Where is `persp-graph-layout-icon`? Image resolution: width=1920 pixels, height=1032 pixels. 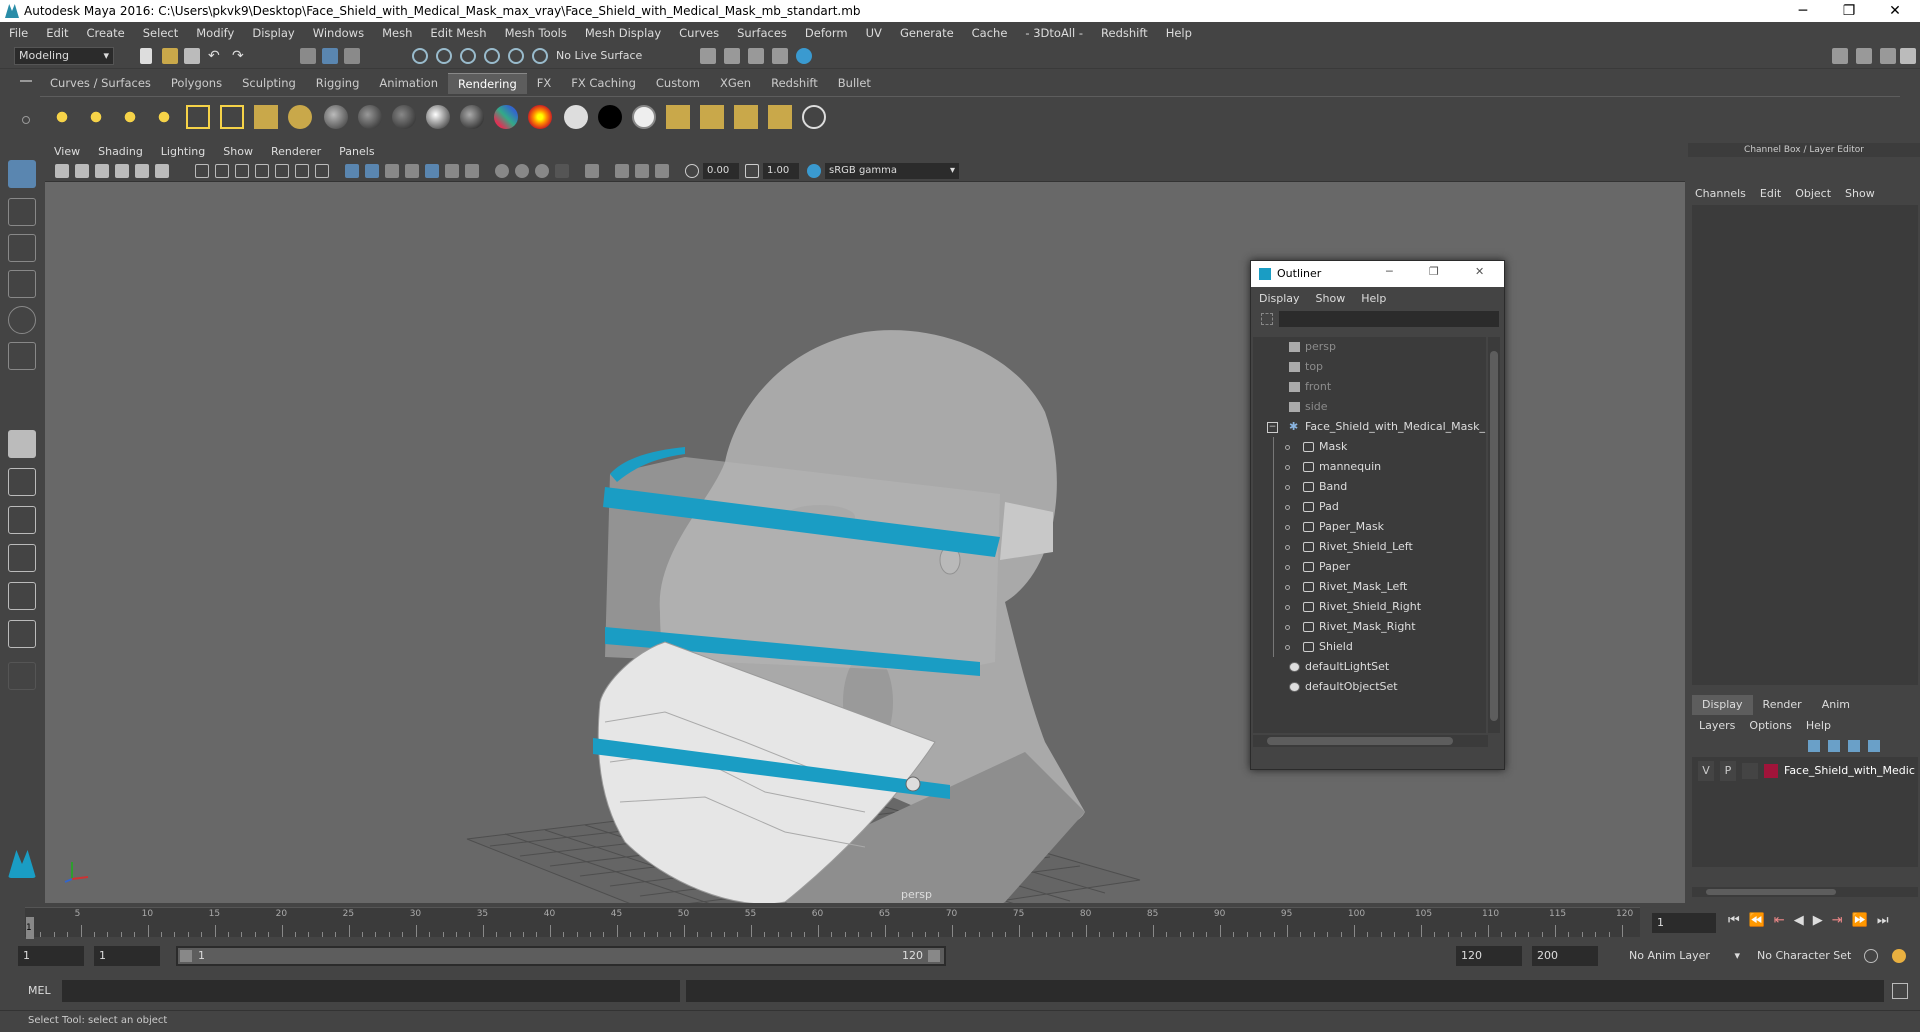
persp-graph-layout-icon is located at coordinates (22, 596).